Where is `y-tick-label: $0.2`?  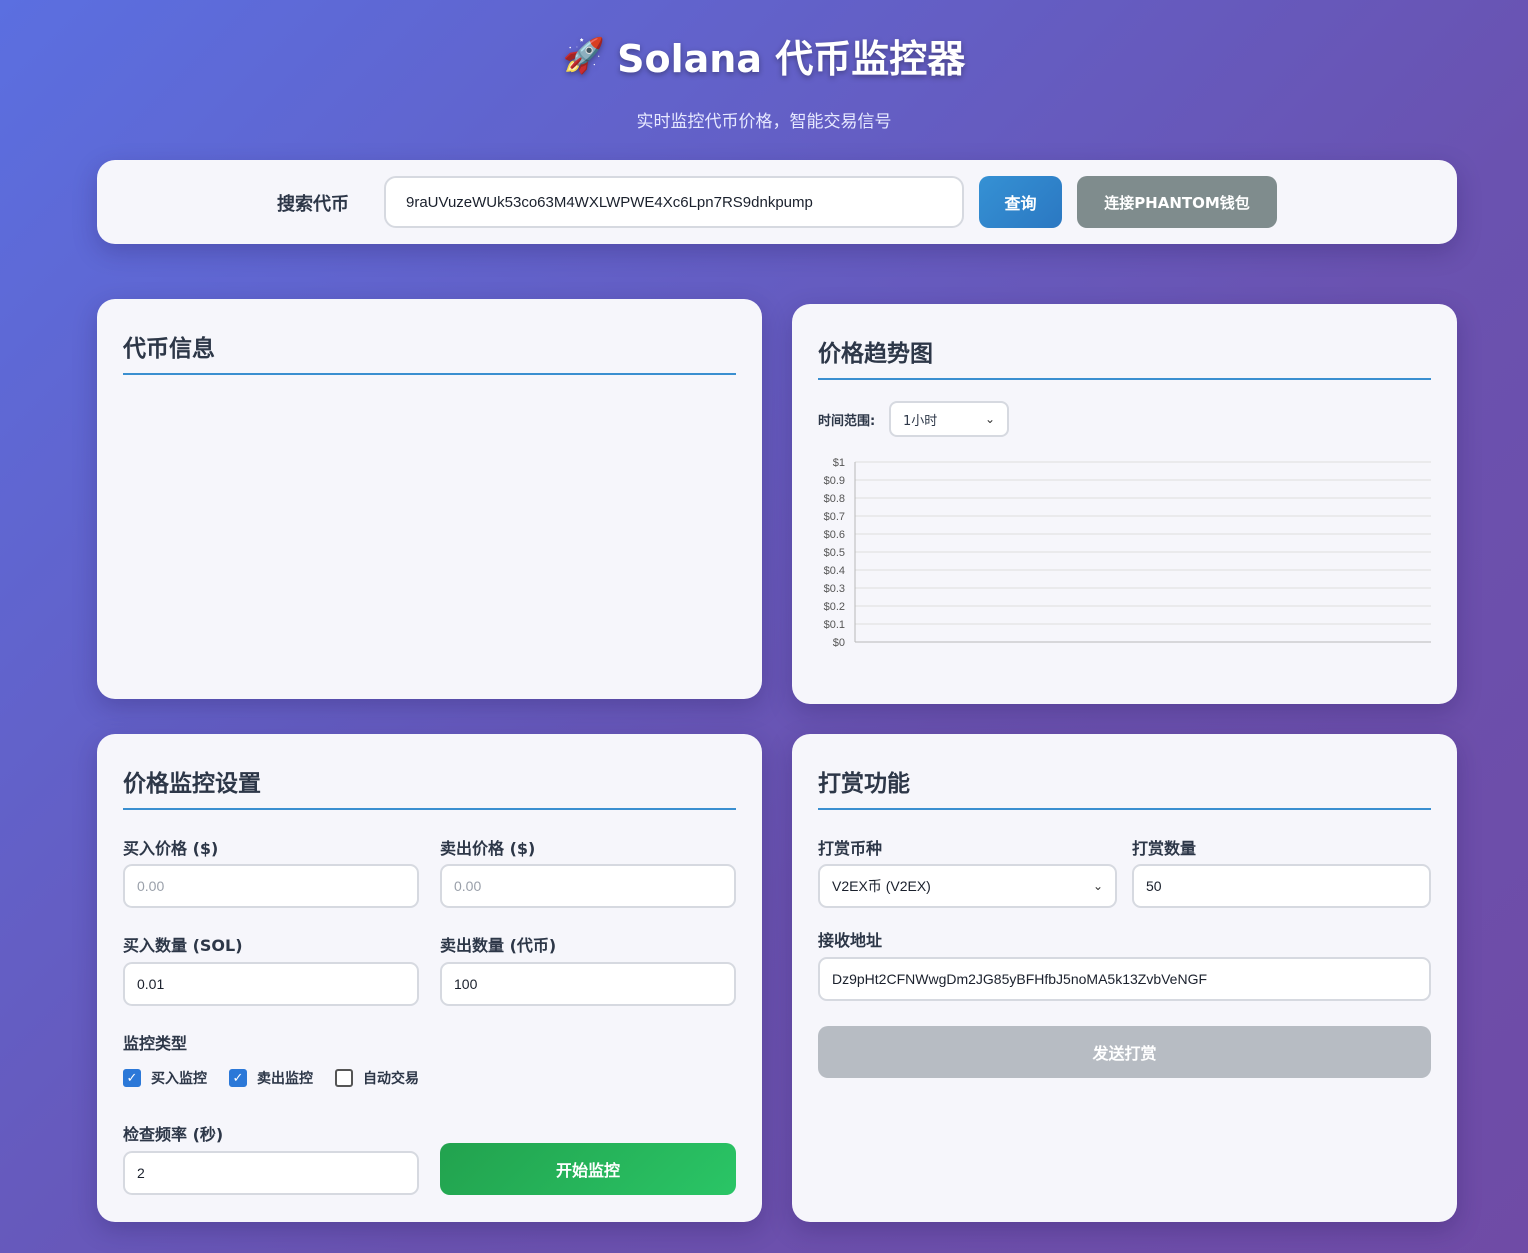
y-tick-label: $0.2 is located at coordinates (834, 607).